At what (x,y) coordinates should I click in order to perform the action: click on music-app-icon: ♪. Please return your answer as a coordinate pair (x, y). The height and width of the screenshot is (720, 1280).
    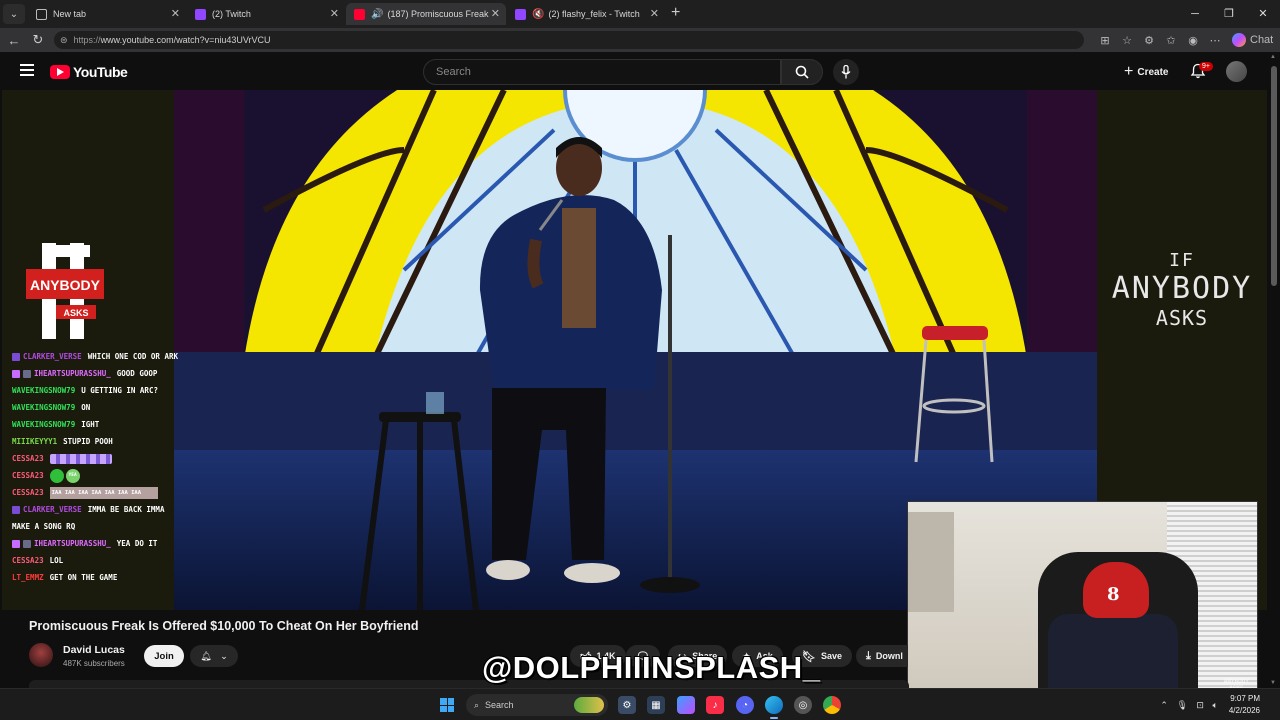
    Looking at the image, I should click on (715, 705).